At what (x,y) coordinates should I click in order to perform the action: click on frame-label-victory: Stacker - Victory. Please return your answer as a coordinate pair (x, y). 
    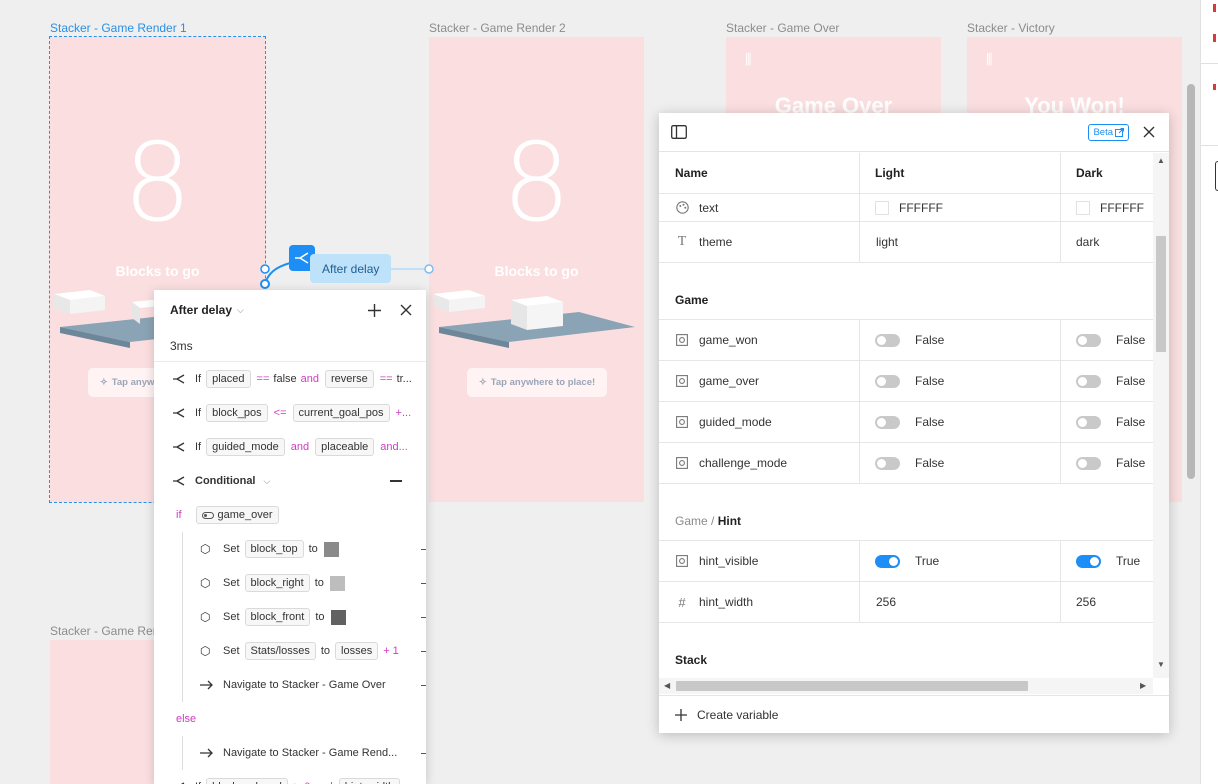
    Looking at the image, I should click on (1011, 28).